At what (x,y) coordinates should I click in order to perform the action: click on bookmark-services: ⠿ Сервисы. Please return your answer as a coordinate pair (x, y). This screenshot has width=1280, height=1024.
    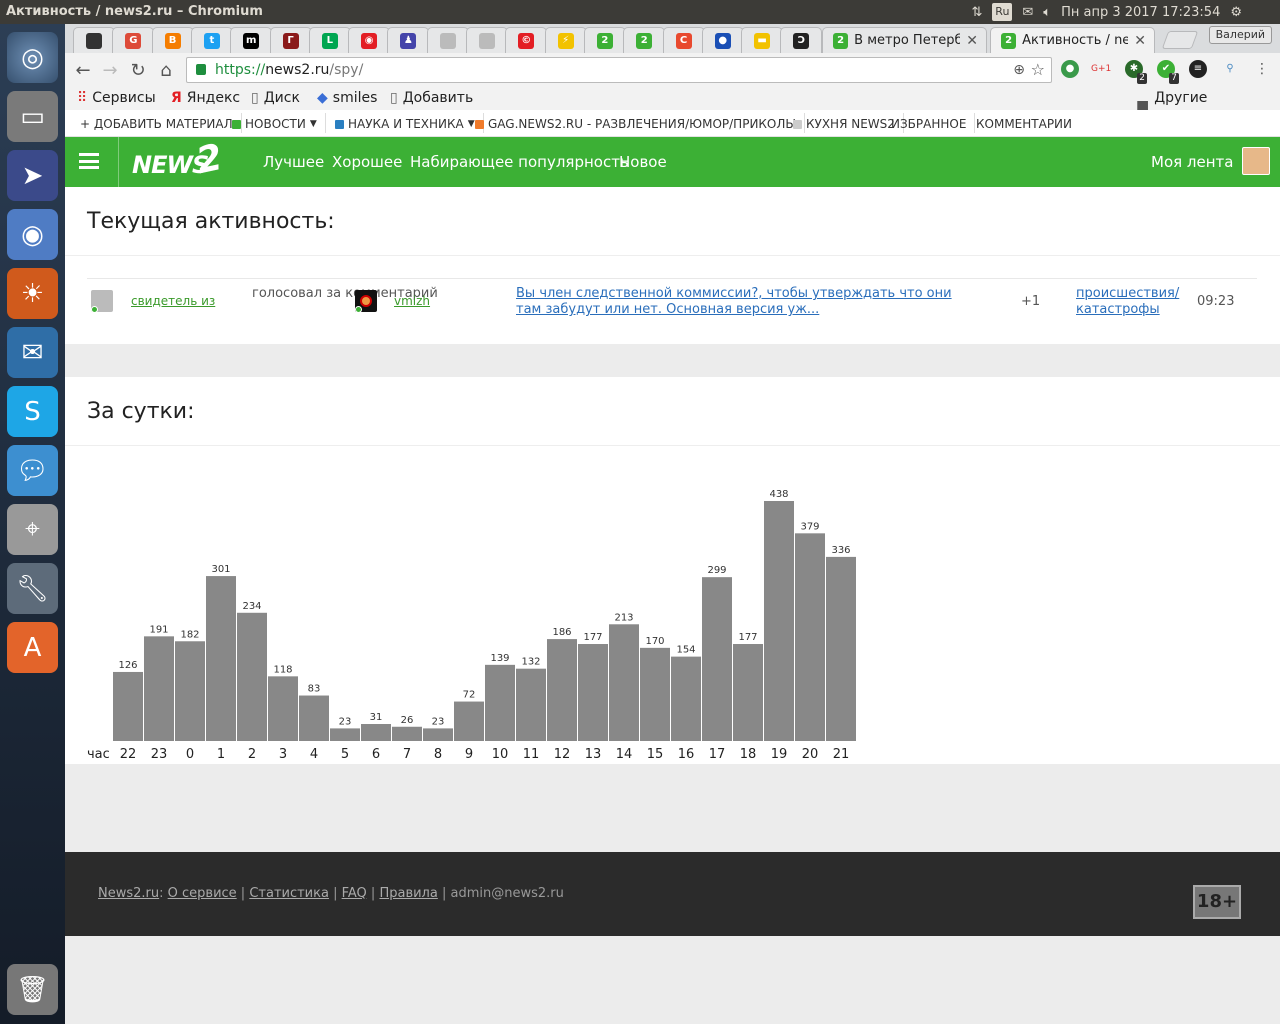
    Looking at the image, I should click on (116, 98).